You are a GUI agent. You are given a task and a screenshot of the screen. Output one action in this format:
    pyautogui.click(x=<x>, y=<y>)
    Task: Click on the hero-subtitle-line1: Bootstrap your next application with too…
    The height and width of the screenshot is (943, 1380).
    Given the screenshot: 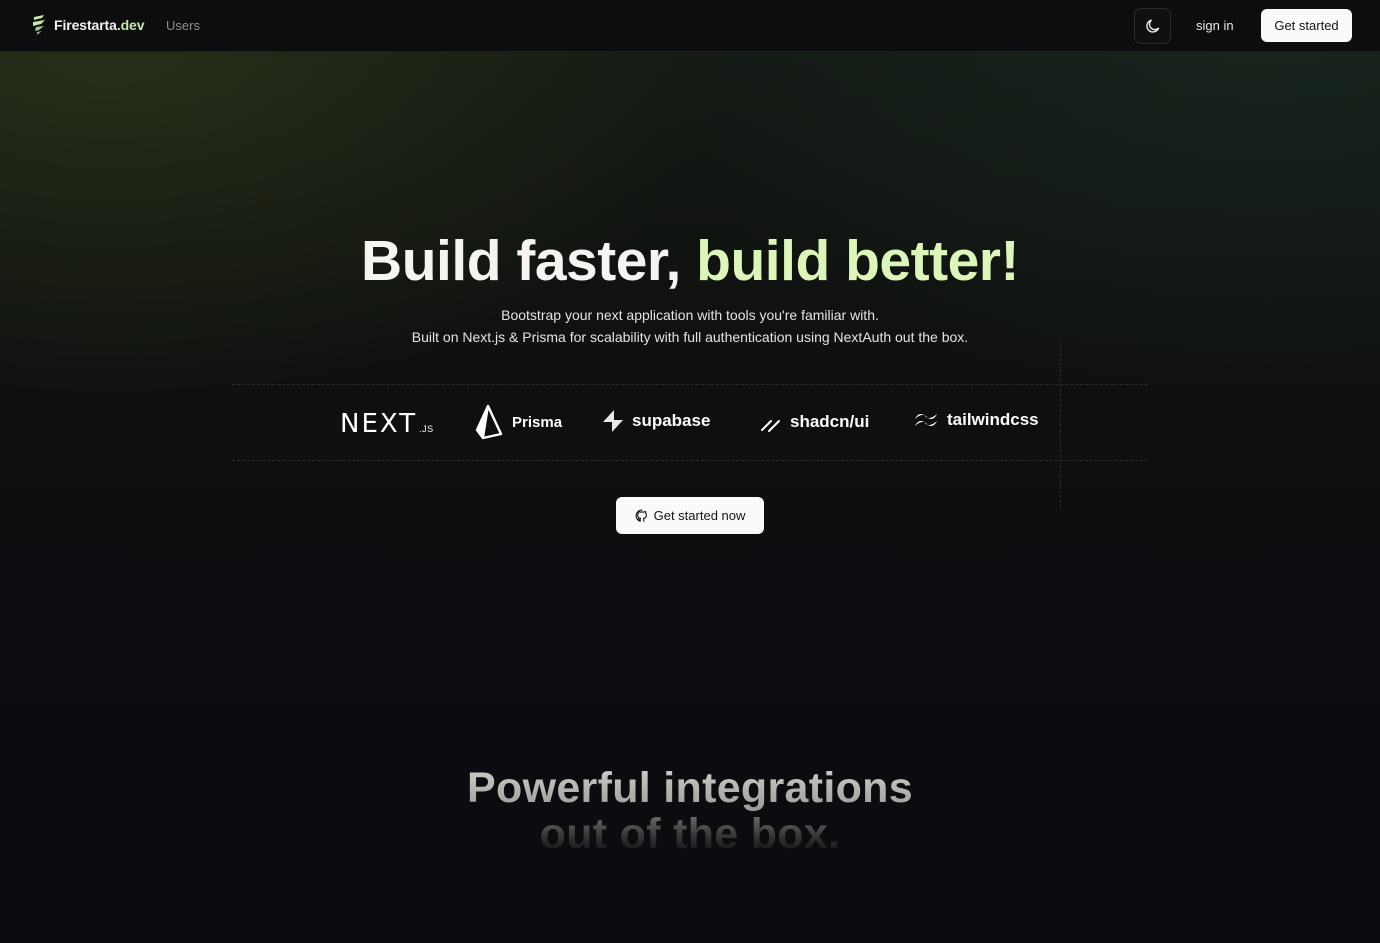 What is the action you would take?
    pyautogui.click(x=690, y=315)
    